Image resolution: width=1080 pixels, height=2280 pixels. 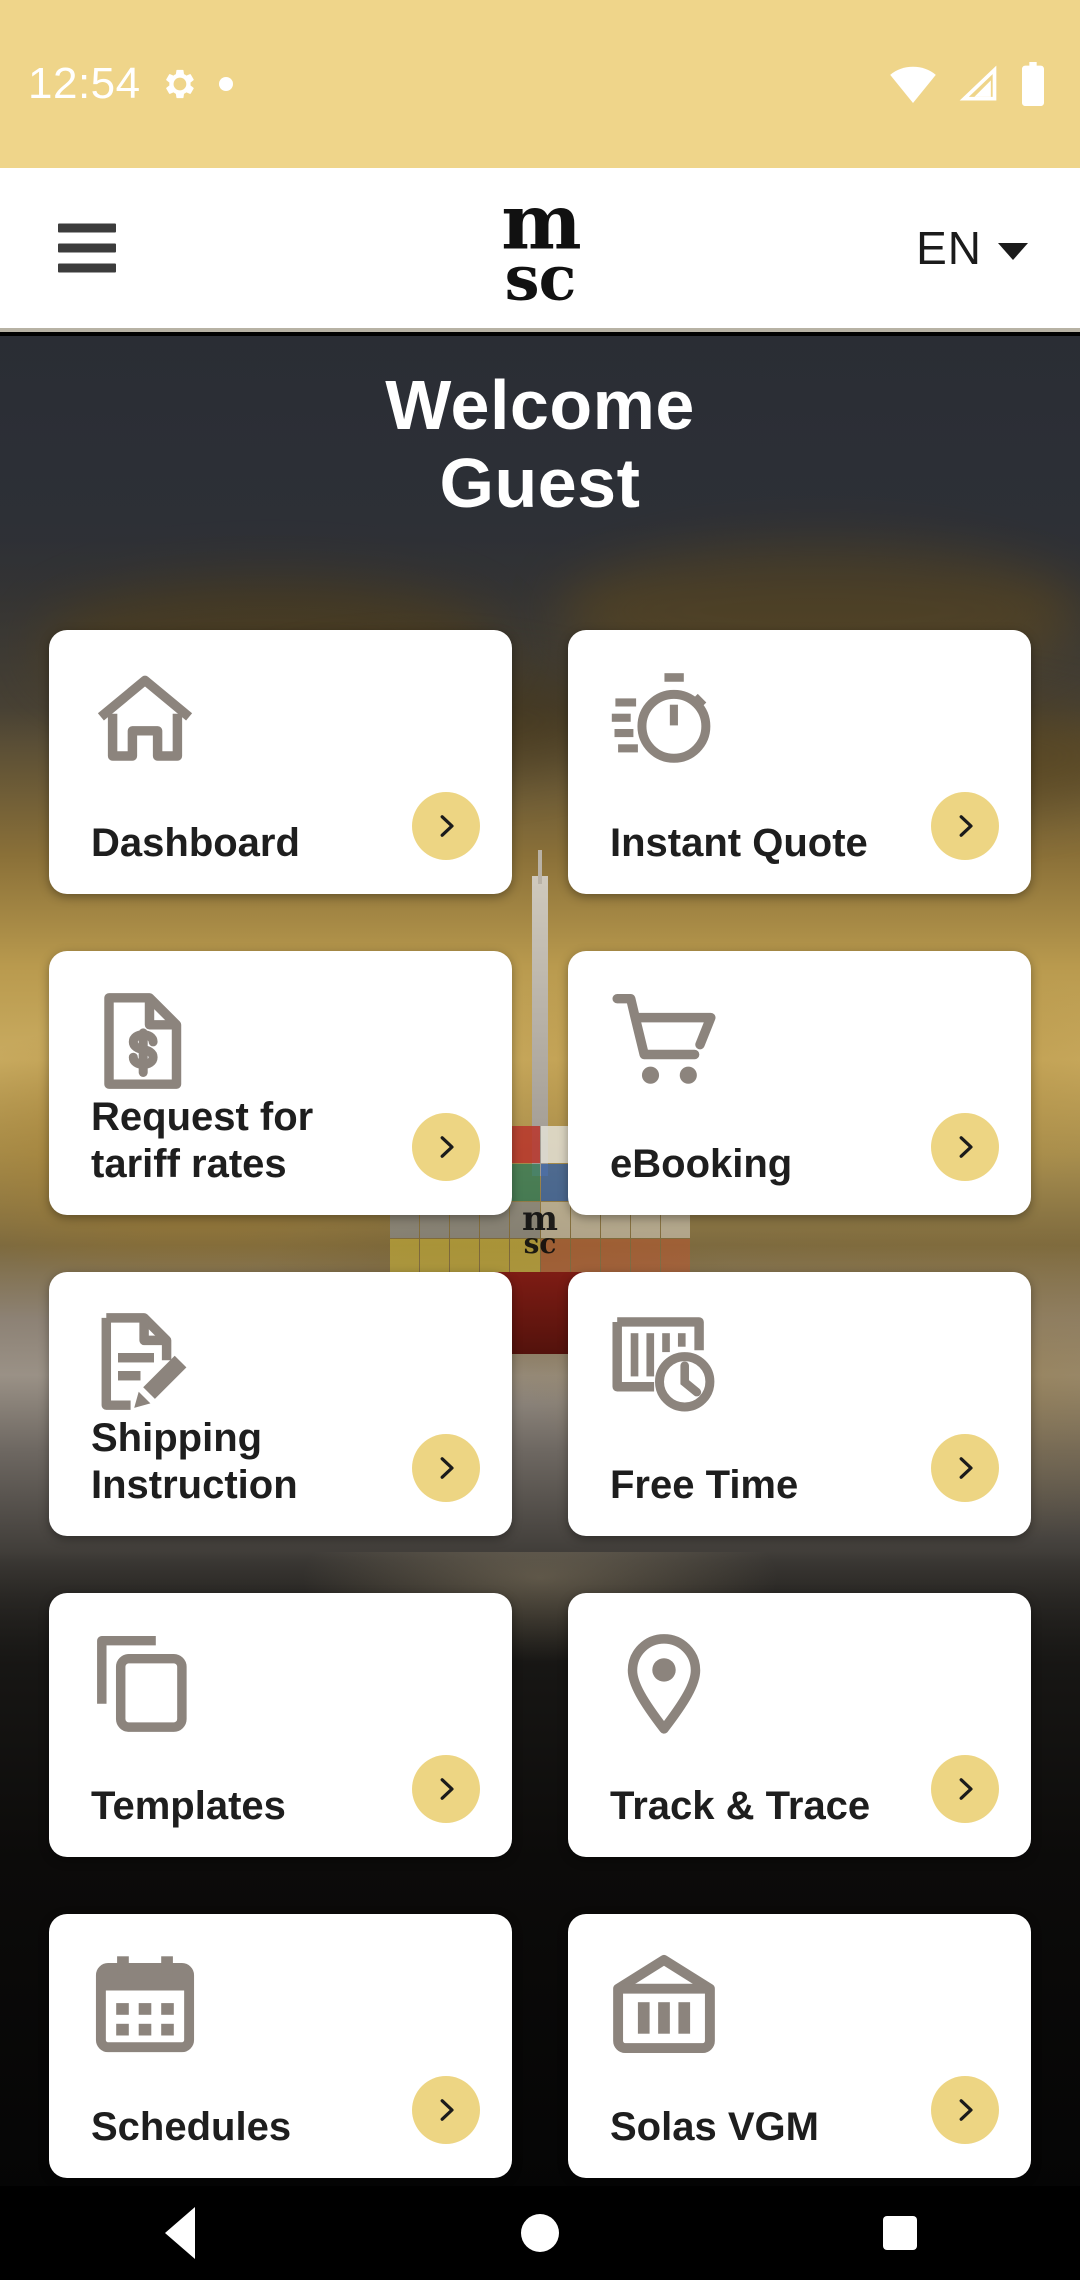 What do you see at coordinates (145, 1041) in the screenshot?
I see `document-dollar-icon` at bounding box center [145, 1041].